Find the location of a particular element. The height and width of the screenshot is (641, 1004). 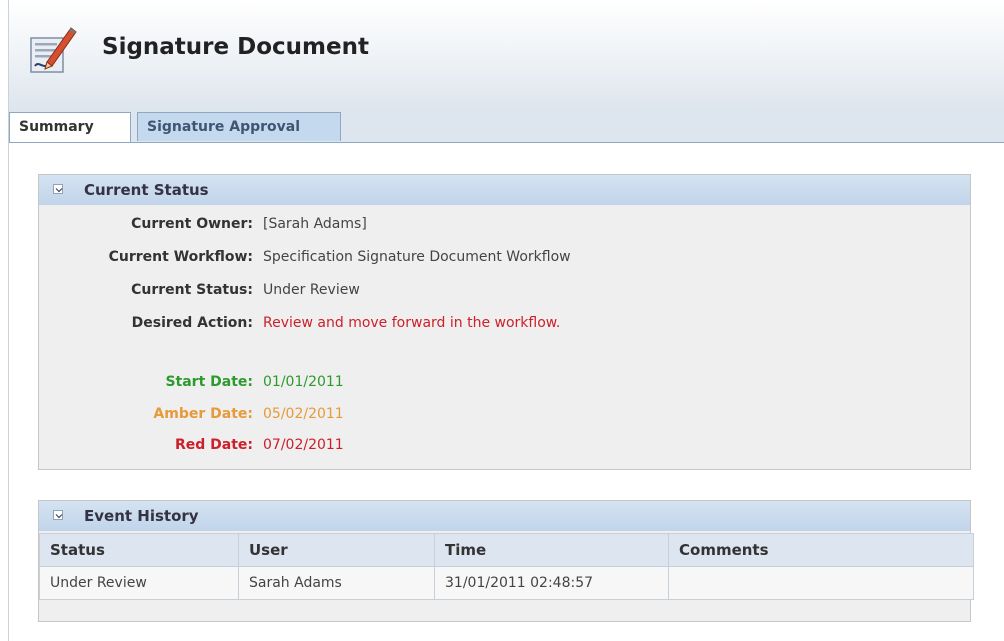

event-history-title: Event History is located at coordinates (141, 516).